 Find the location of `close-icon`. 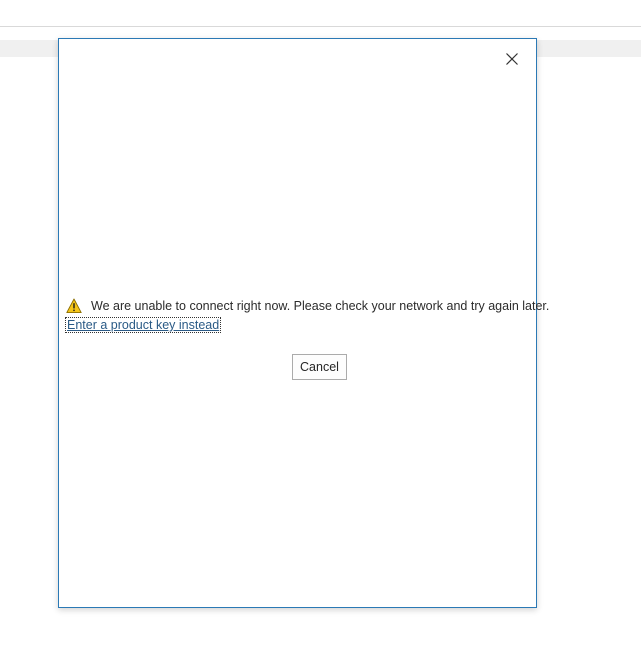

close-icon is located at coordinates (512, 59).